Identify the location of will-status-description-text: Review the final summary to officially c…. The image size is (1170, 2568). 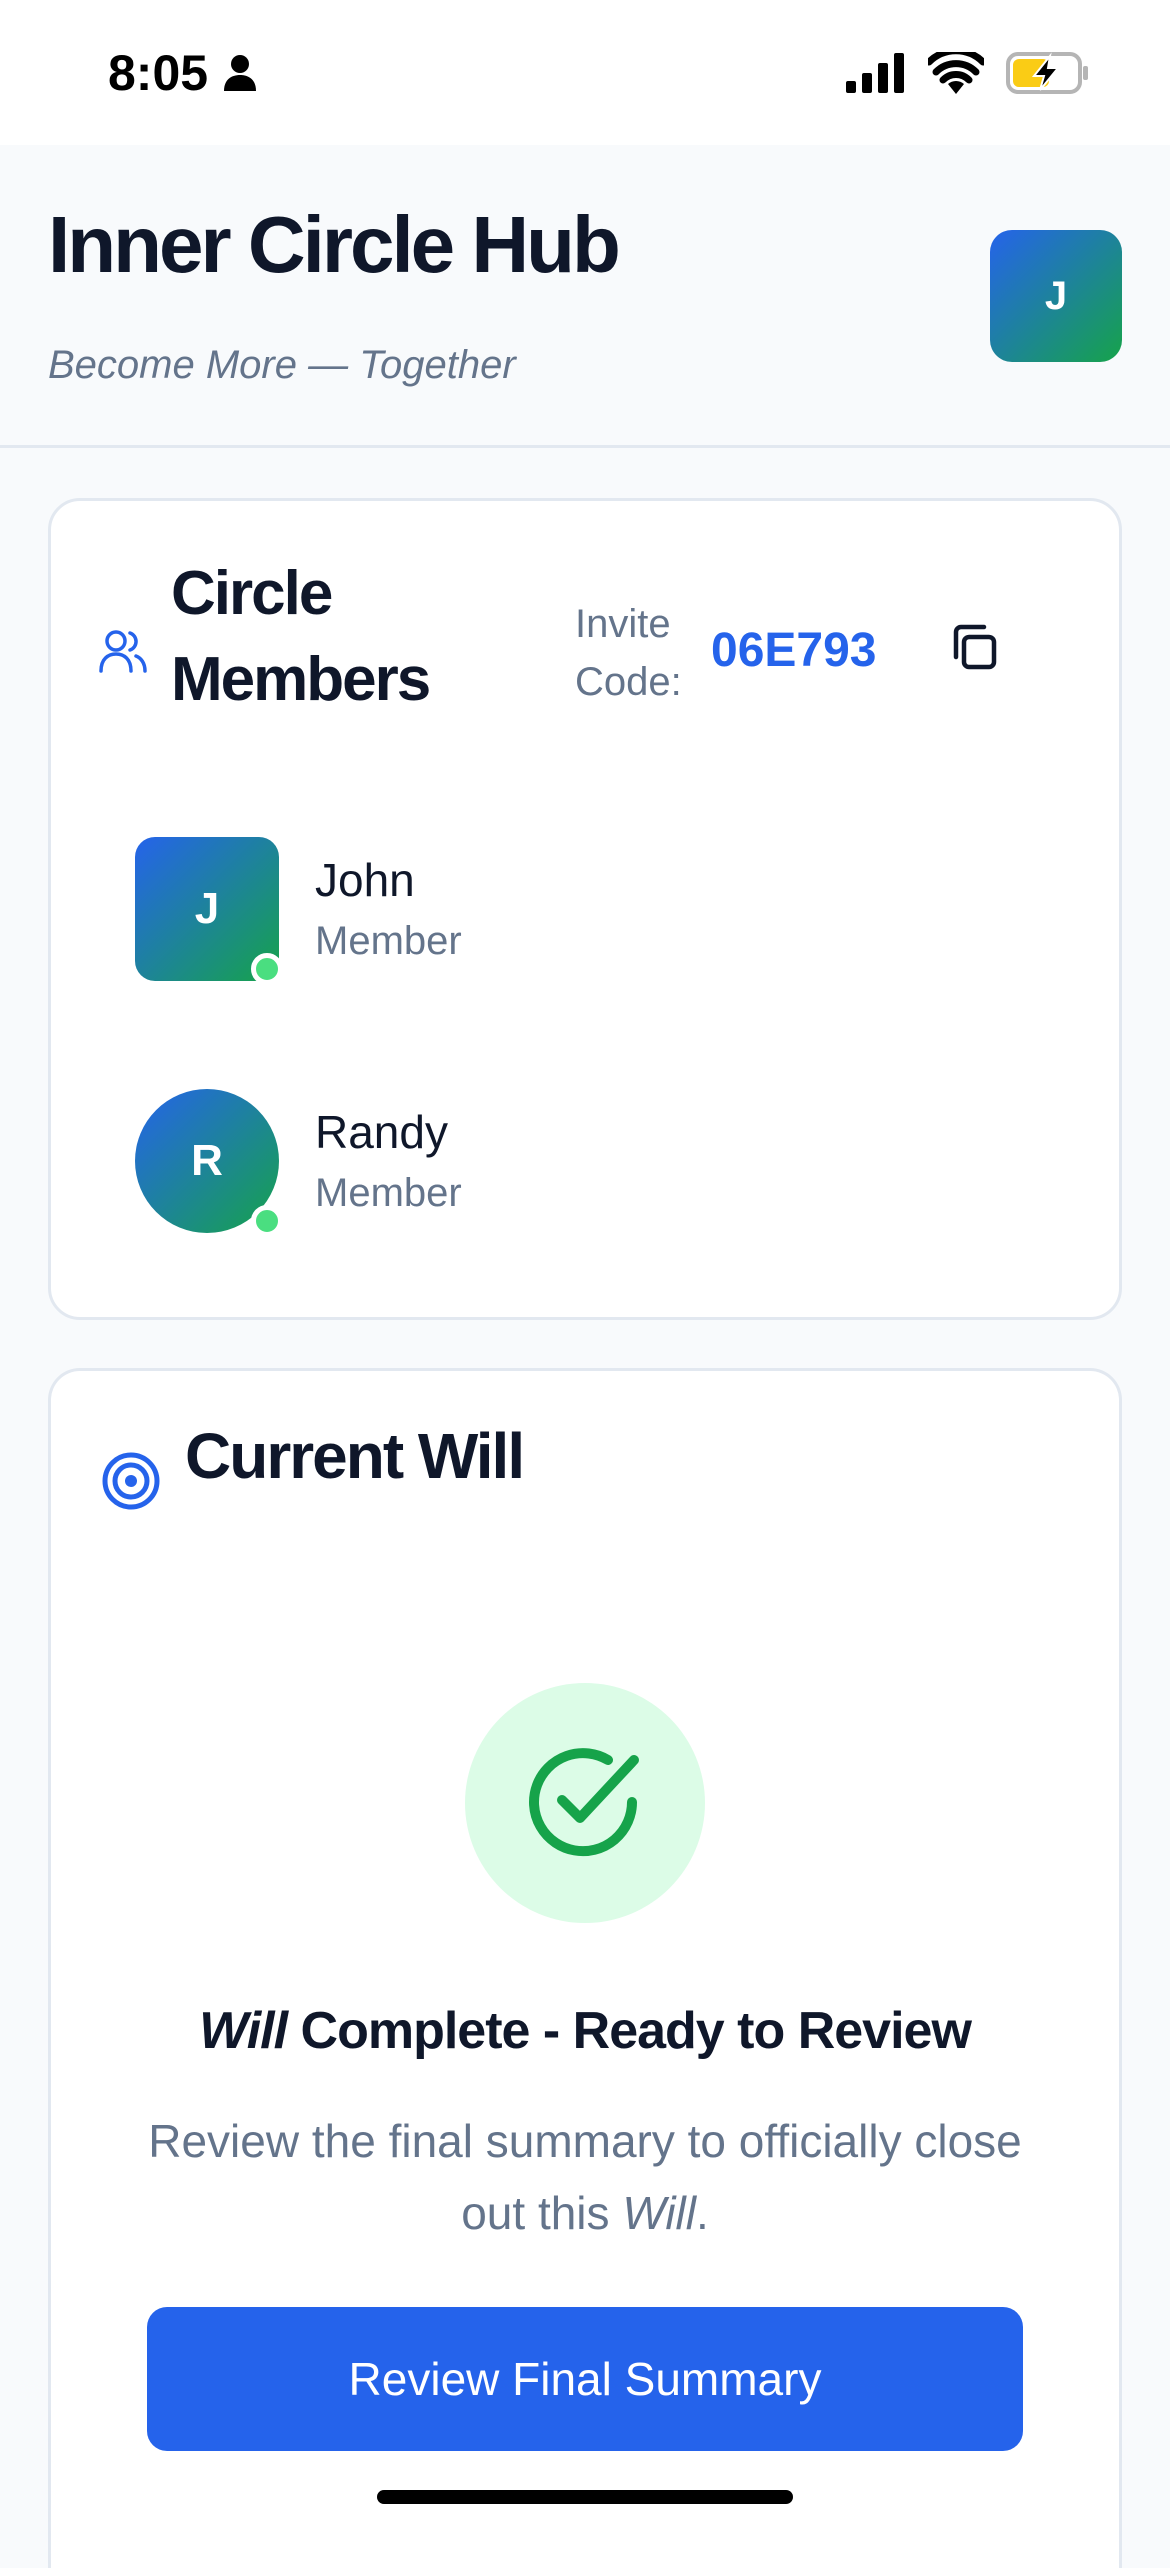
(585, 2177).